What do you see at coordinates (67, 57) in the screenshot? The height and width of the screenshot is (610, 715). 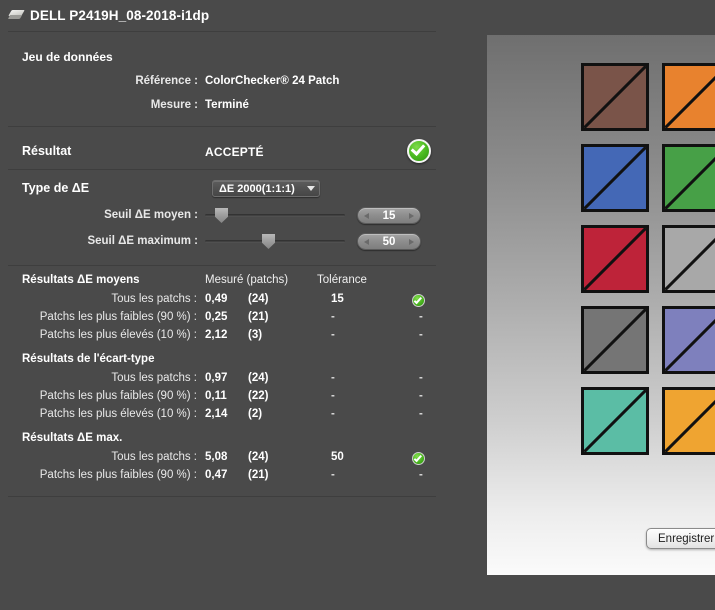 I see `dataset-heading: Jeu de données` at bounding box center [67, 57].